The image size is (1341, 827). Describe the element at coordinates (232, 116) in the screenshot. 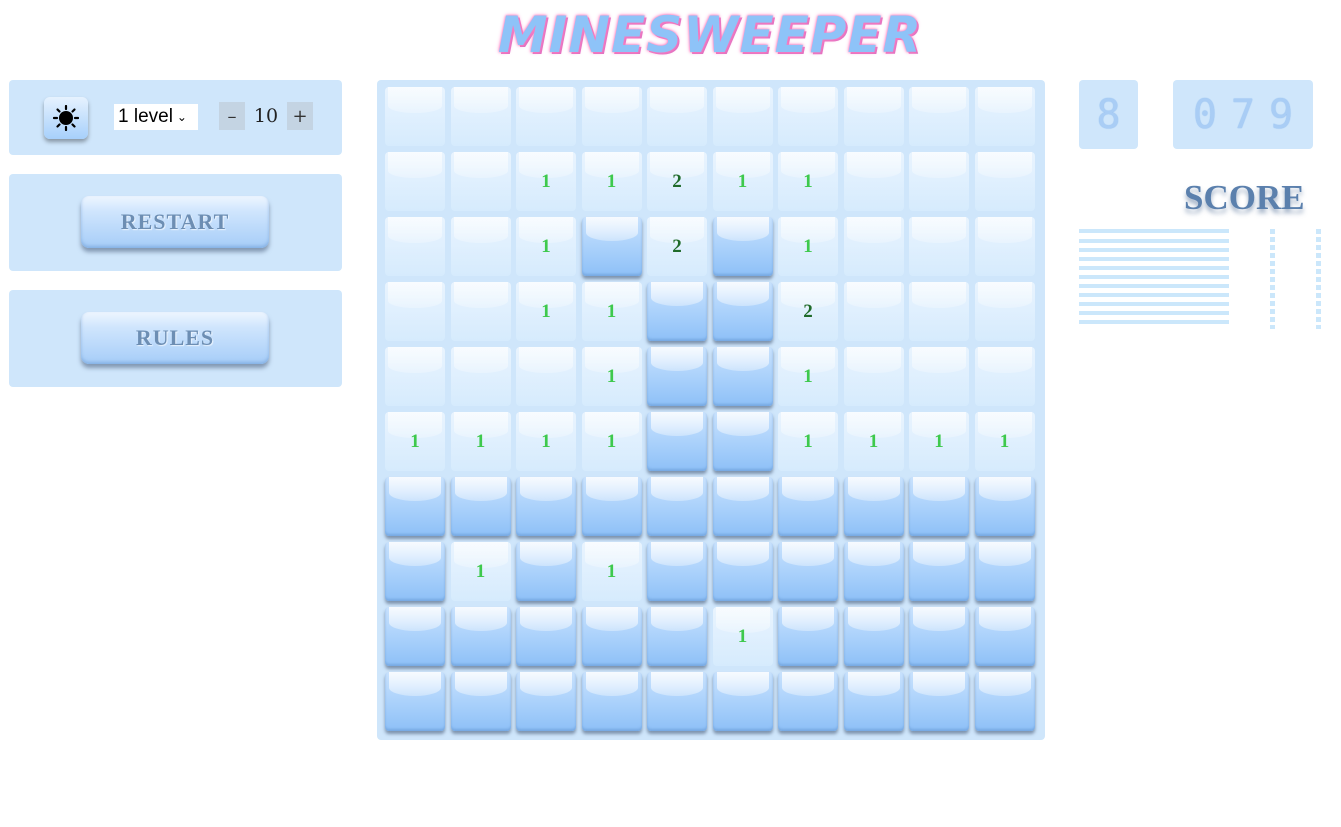

I see `decrement-mines-button: –` at that location.